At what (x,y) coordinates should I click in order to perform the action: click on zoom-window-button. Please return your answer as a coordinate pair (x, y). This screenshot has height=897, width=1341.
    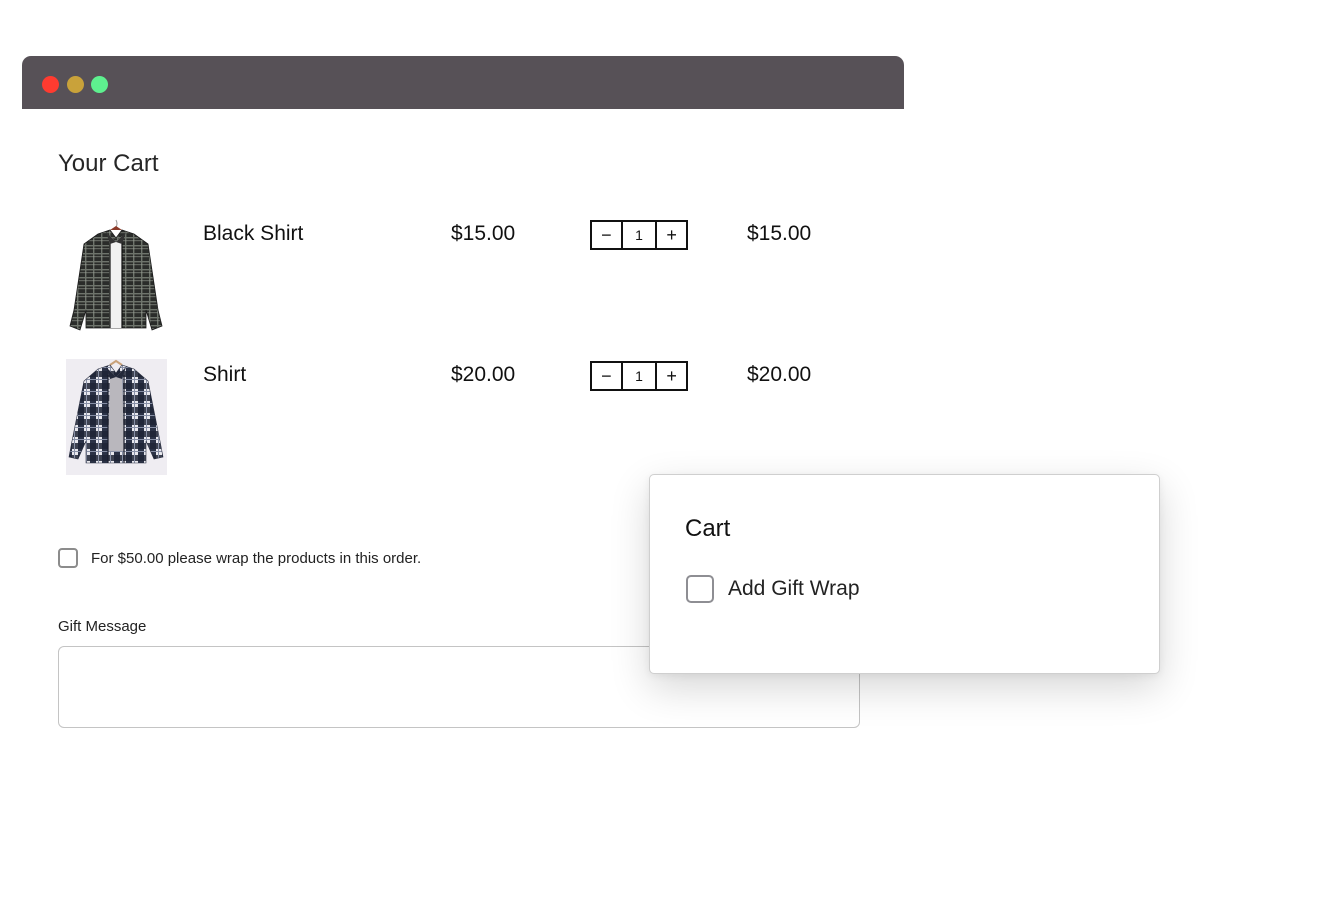
    Looking at the image, I should click on (99, 84).